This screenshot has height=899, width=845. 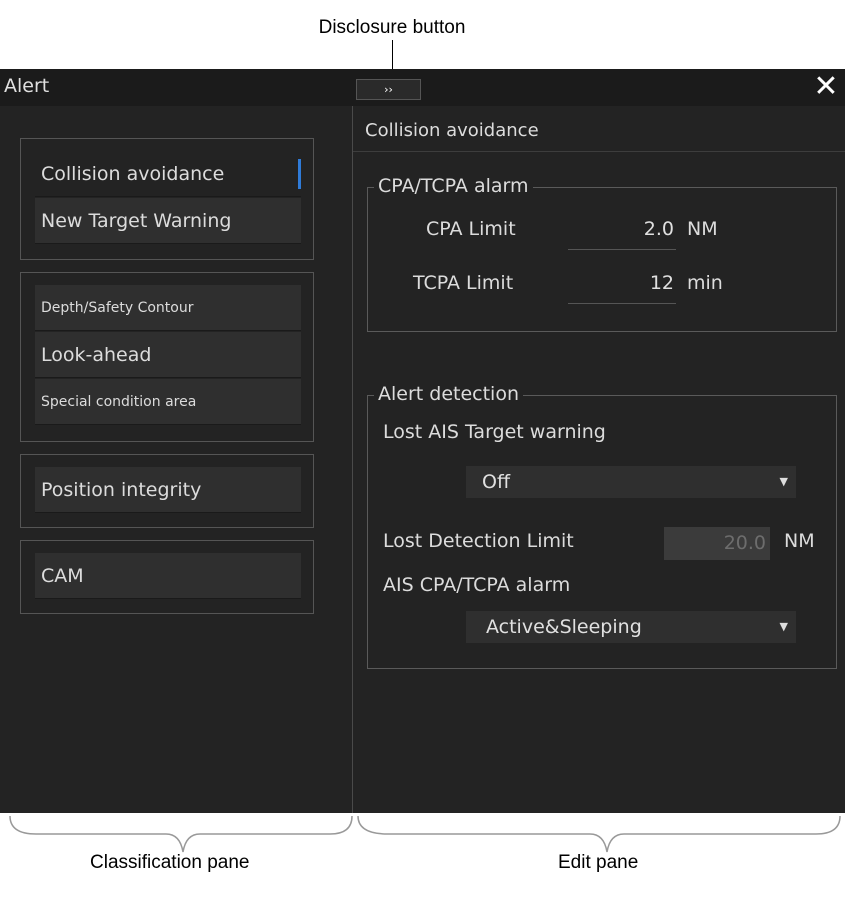 I want to click on category-group-cam: CAM, so click(x=167, y=577).